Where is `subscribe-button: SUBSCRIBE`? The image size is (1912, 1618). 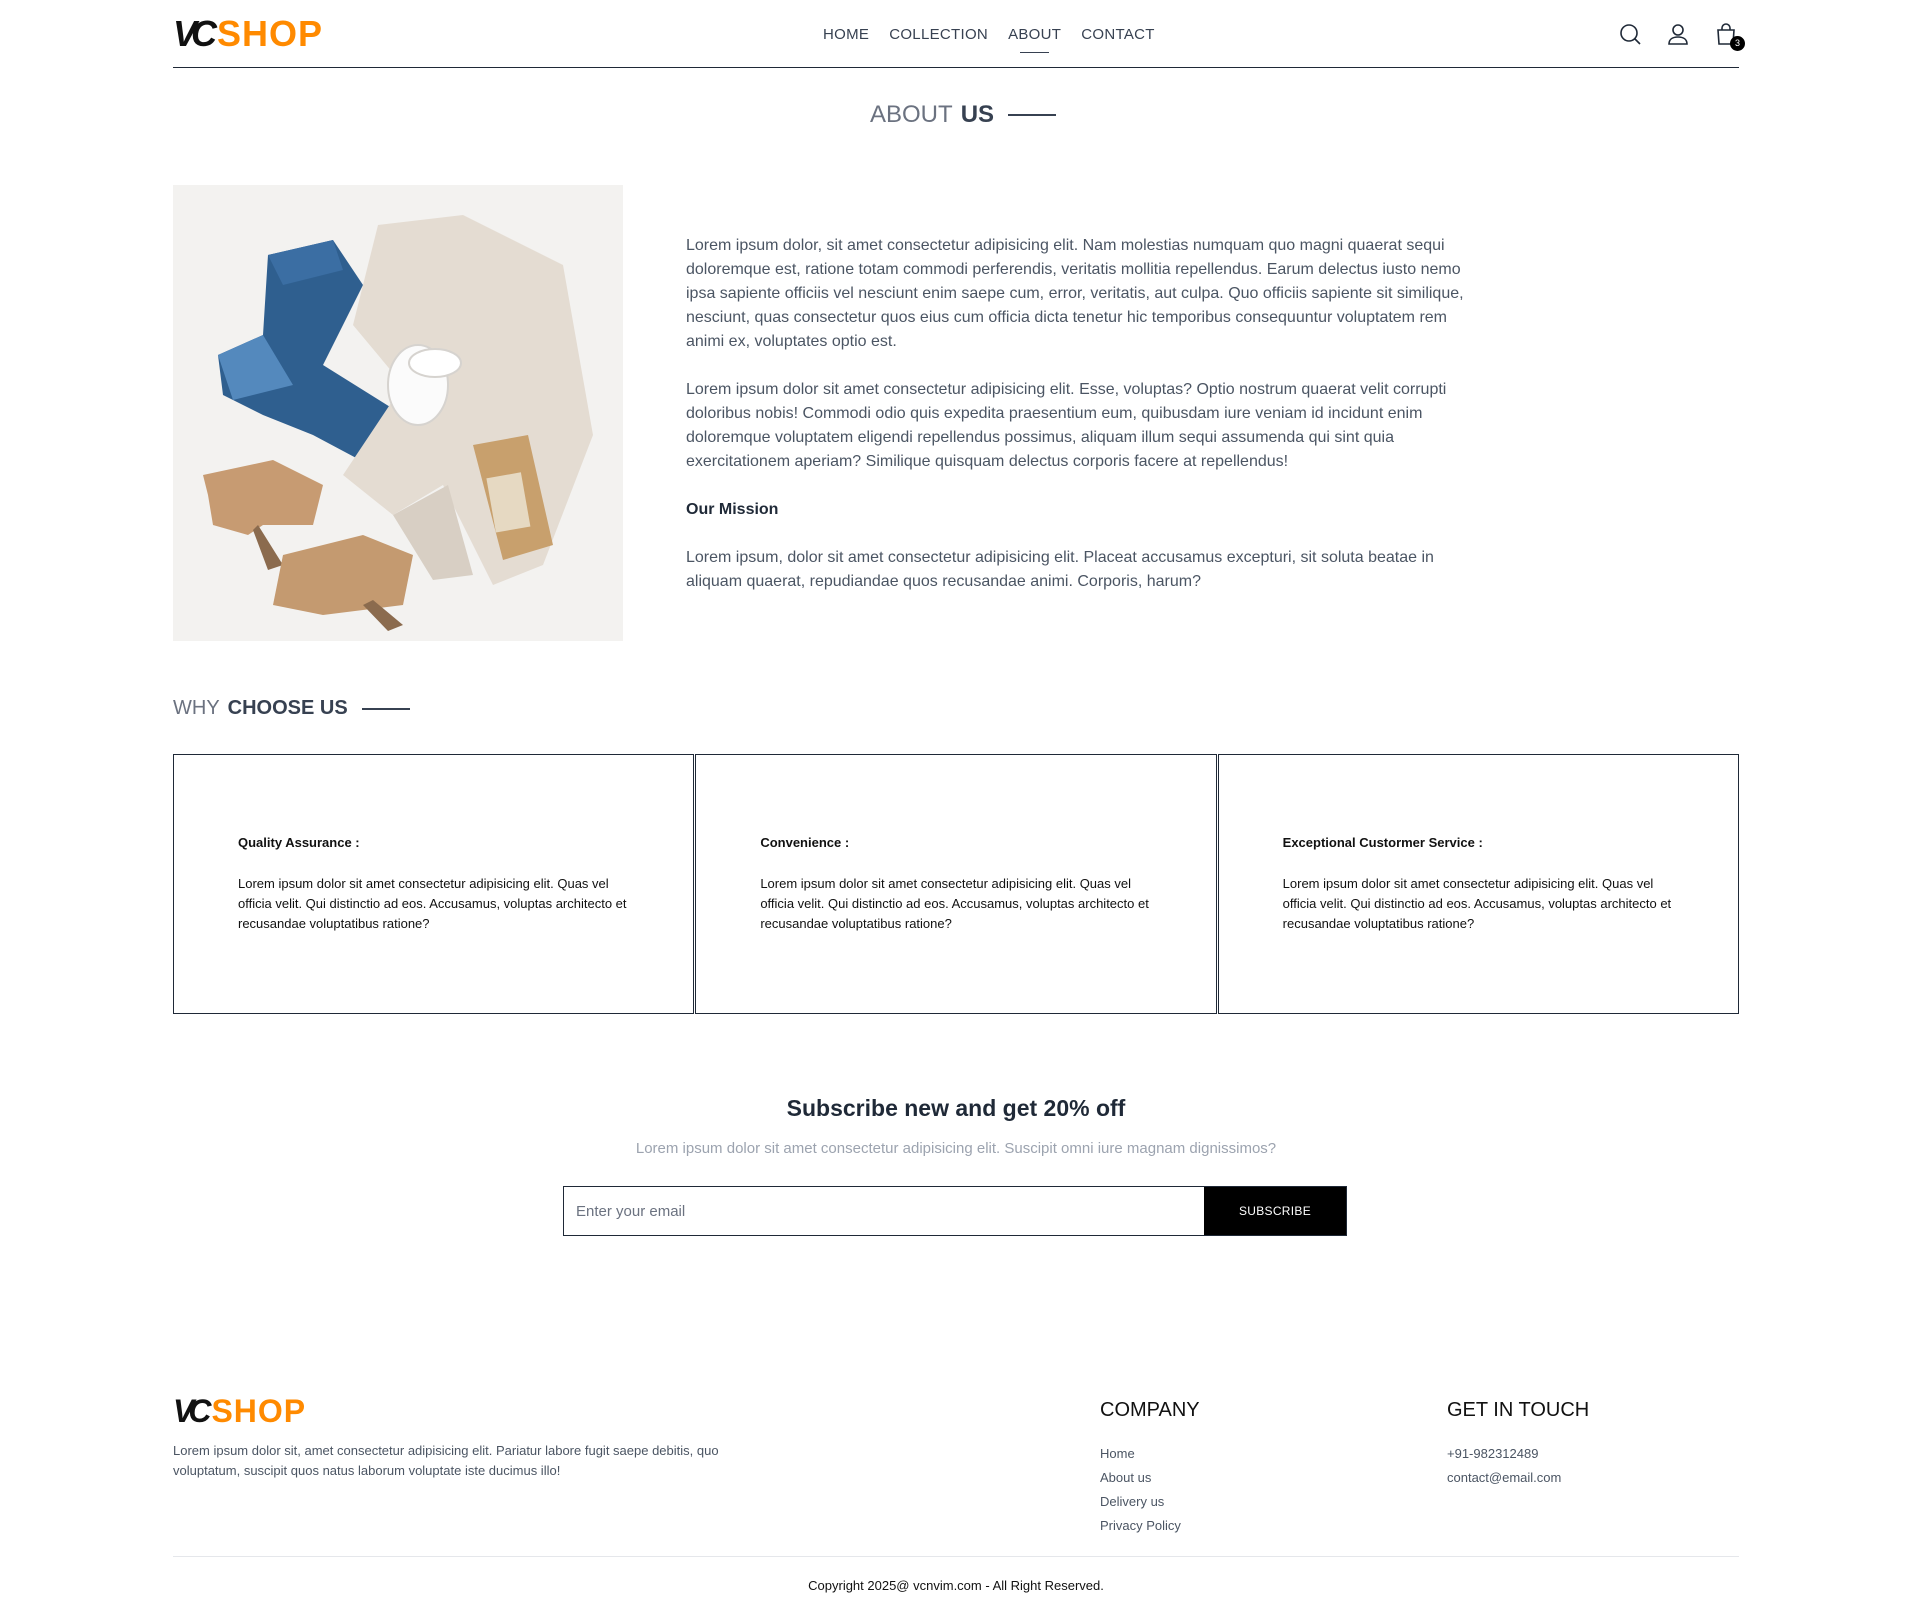 subscribe-button: SUBSCRIBE is located at coordinates (1275, 1211).